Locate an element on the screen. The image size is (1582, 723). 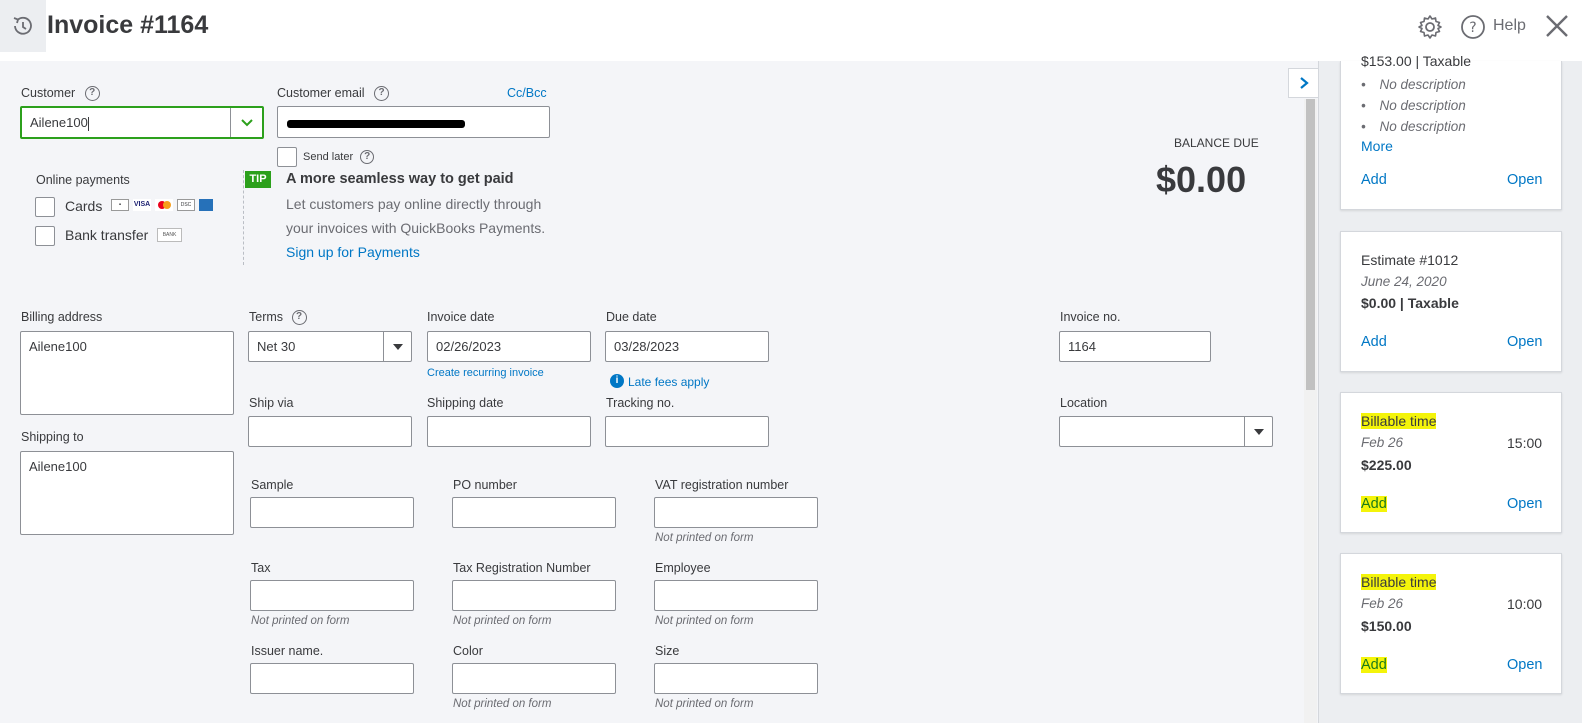
late-fees-link: Late fees apply is located at coordinates (668, 382).